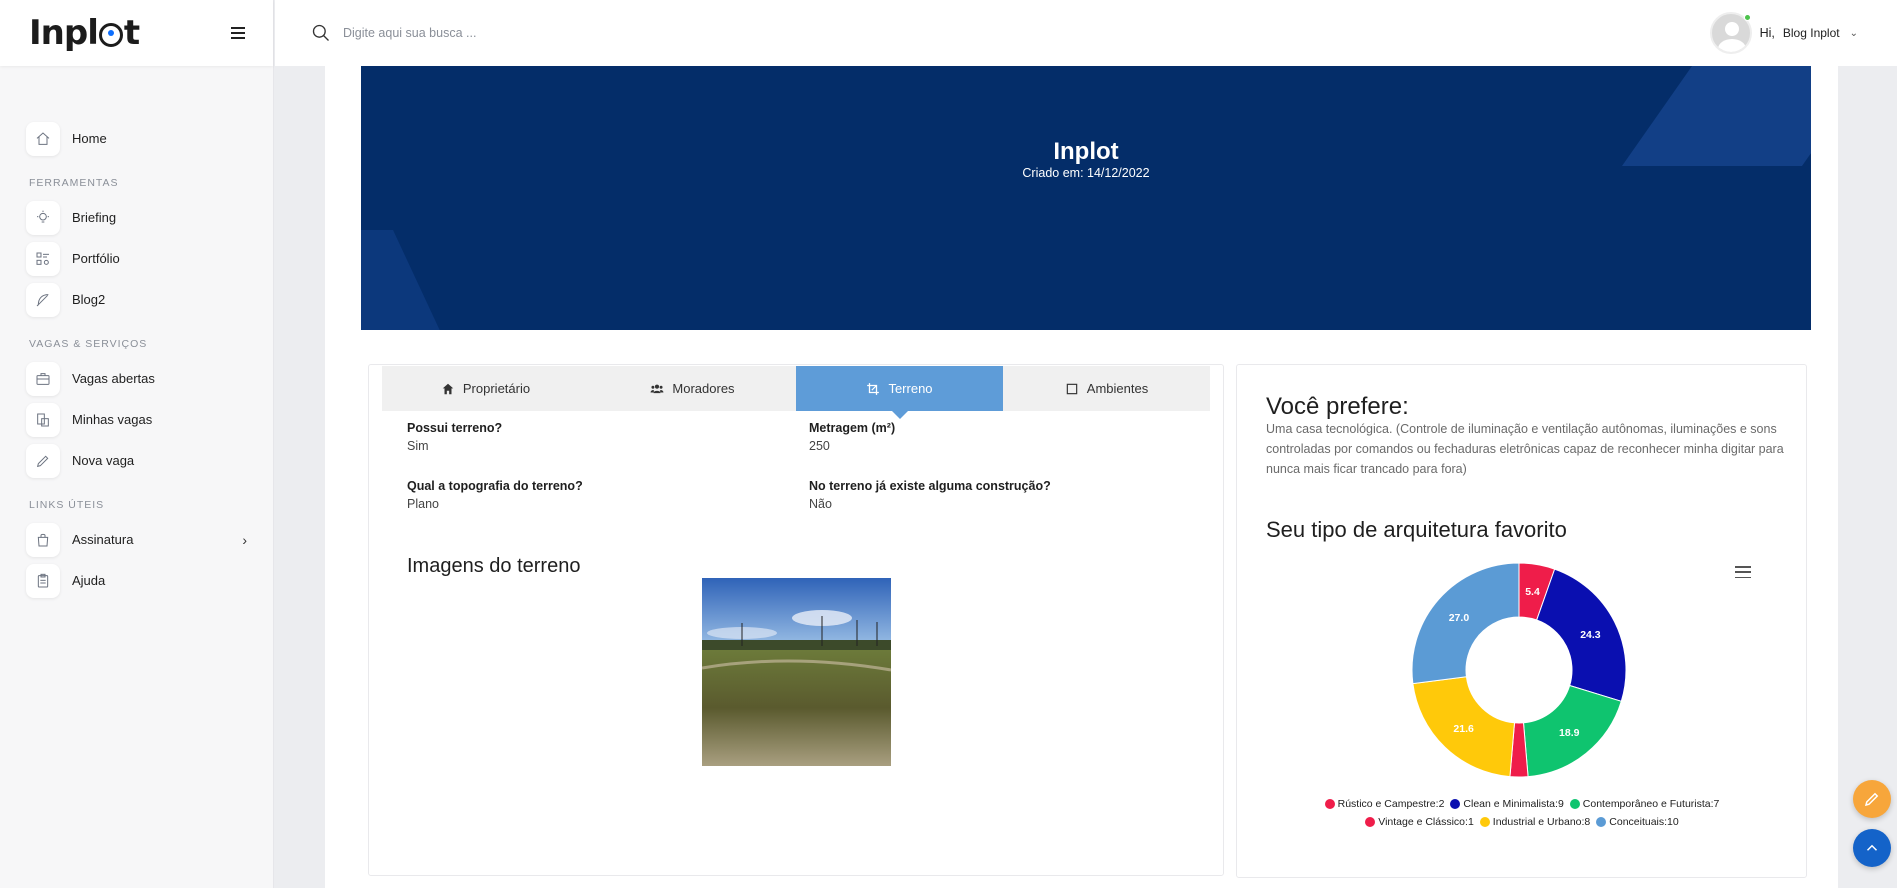 Image resolution: width=1897 pixels, height=888 pixels. What do you see at coordinates (1743, 572) in the screenshot?
I see `chart-menu-icon` at bounding box center [1743, 572].